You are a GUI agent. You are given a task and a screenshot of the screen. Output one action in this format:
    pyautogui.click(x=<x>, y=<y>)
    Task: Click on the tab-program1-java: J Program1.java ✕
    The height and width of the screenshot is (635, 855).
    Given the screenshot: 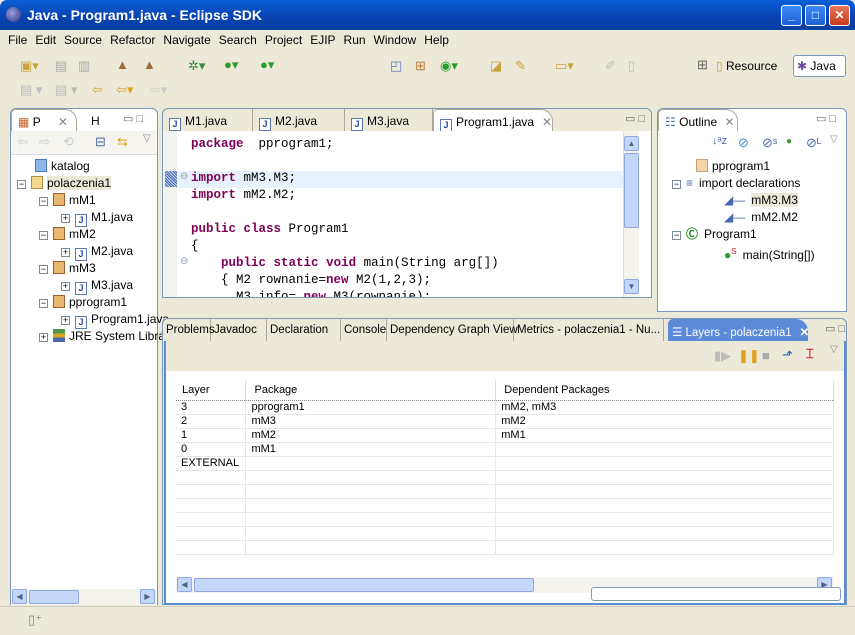 What is the action you would take?
    pyautogui.click(x=493, y=120)
    